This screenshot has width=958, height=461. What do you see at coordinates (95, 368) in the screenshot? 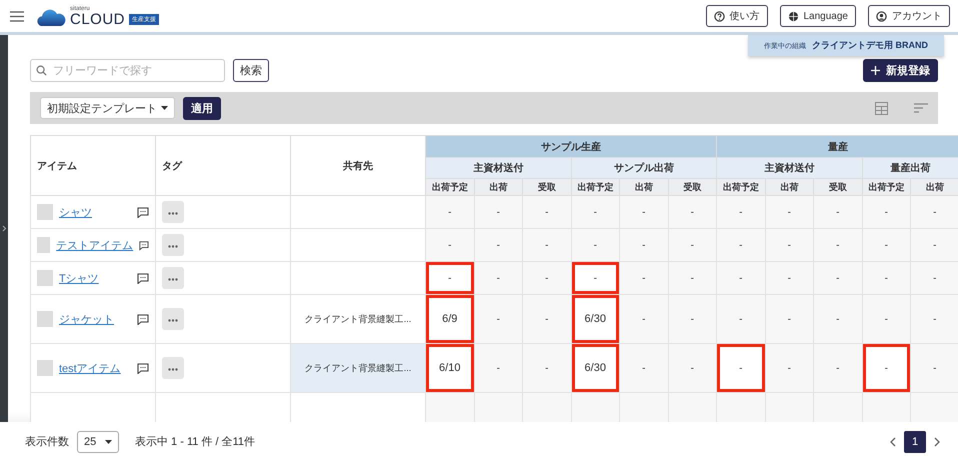
I see `item-link: testアイテム` at bounding box center [95, 368].